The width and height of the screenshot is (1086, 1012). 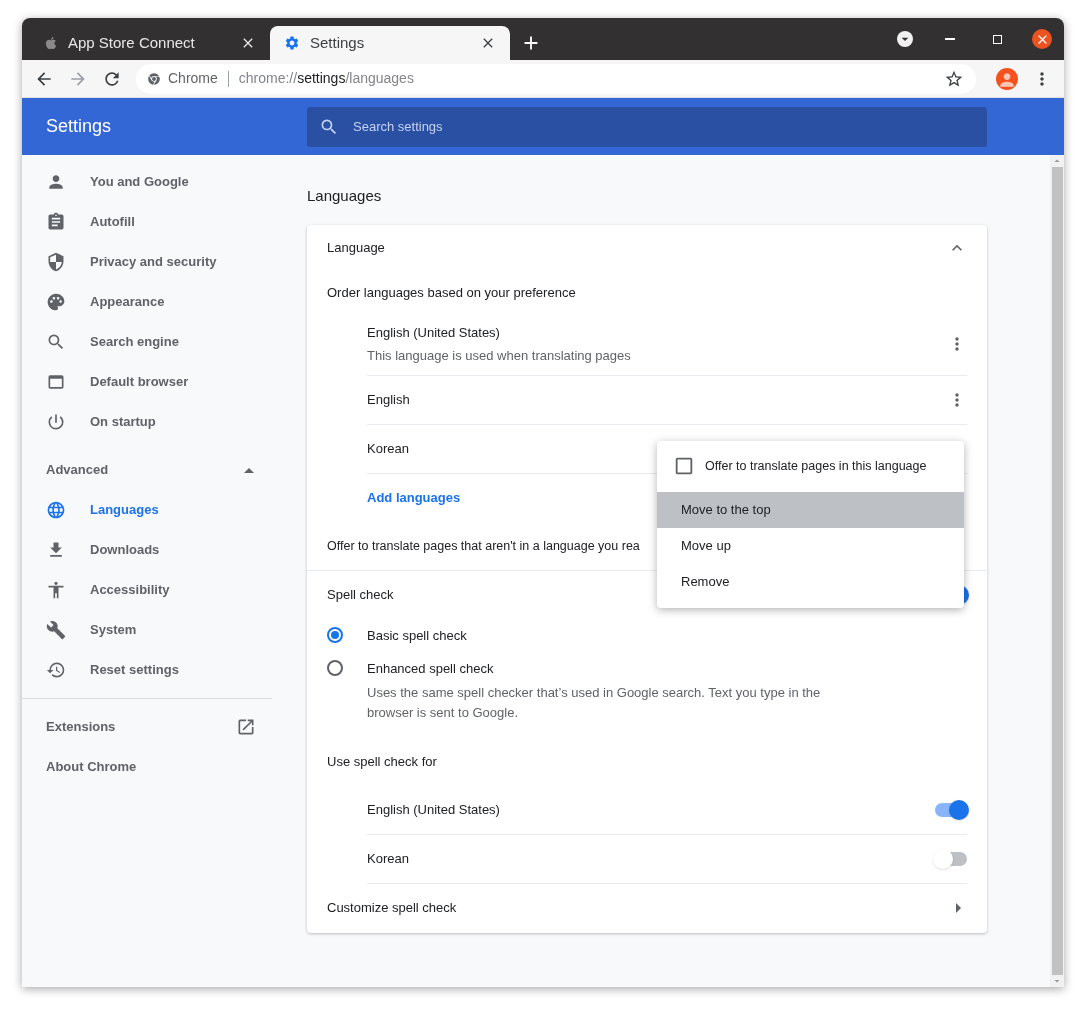 What do you see at coordinates (56, 222) in the screenshot?
I see `clipboard-icon` at bounding box center [56, 222].